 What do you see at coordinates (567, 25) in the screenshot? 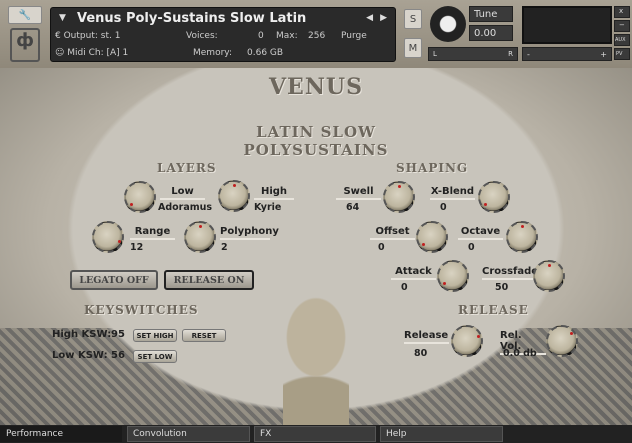
I see `level-meter` at bounding box center [567, 25].